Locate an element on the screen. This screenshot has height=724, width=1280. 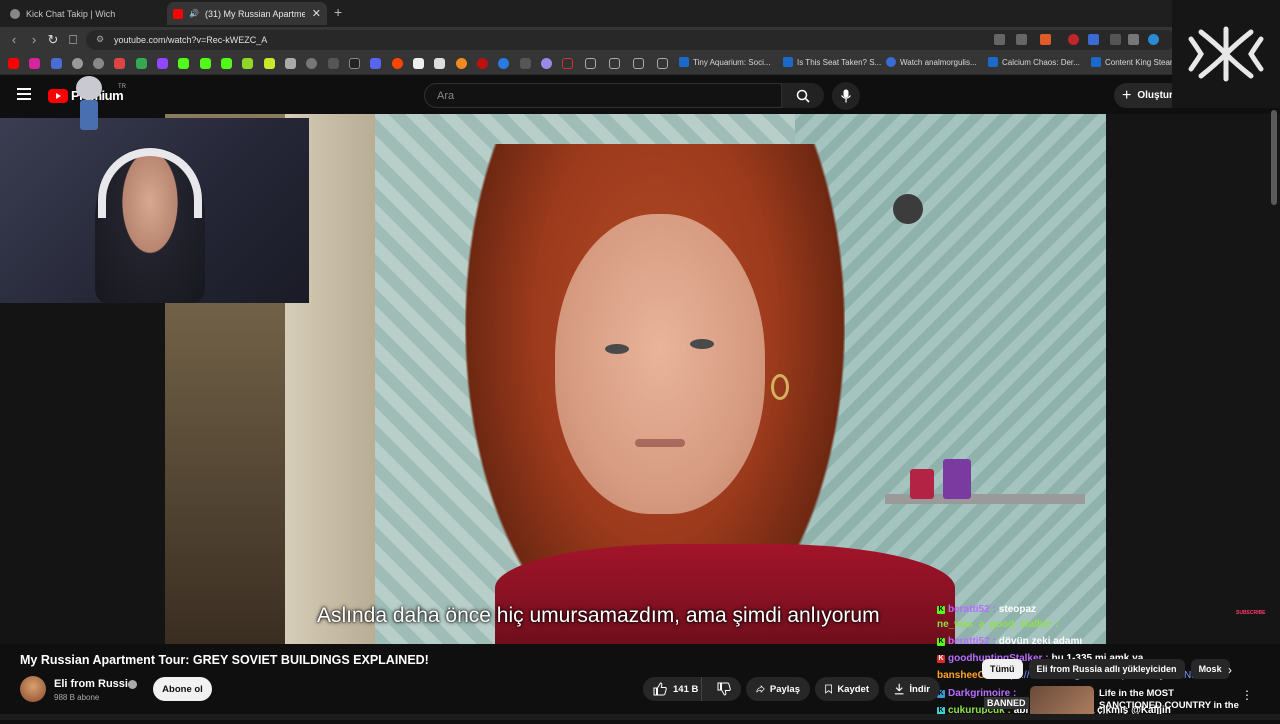
streamer-webcam is located at coordinates (154, 210).